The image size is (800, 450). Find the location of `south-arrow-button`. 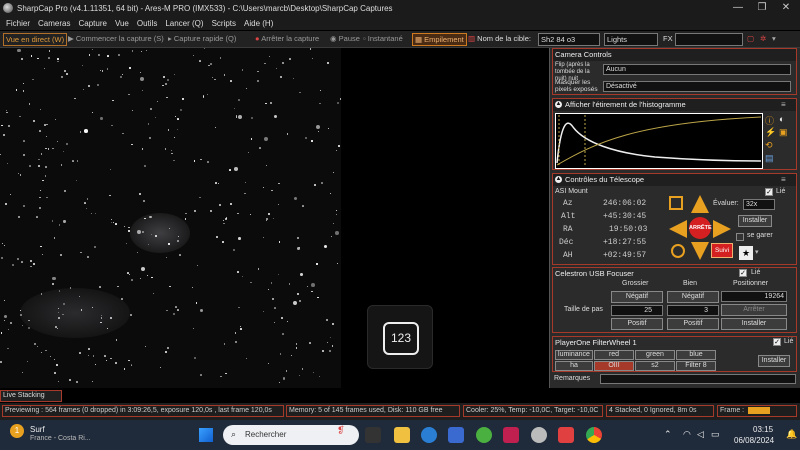

south-arrow-button is located at coordinates (700, 251).